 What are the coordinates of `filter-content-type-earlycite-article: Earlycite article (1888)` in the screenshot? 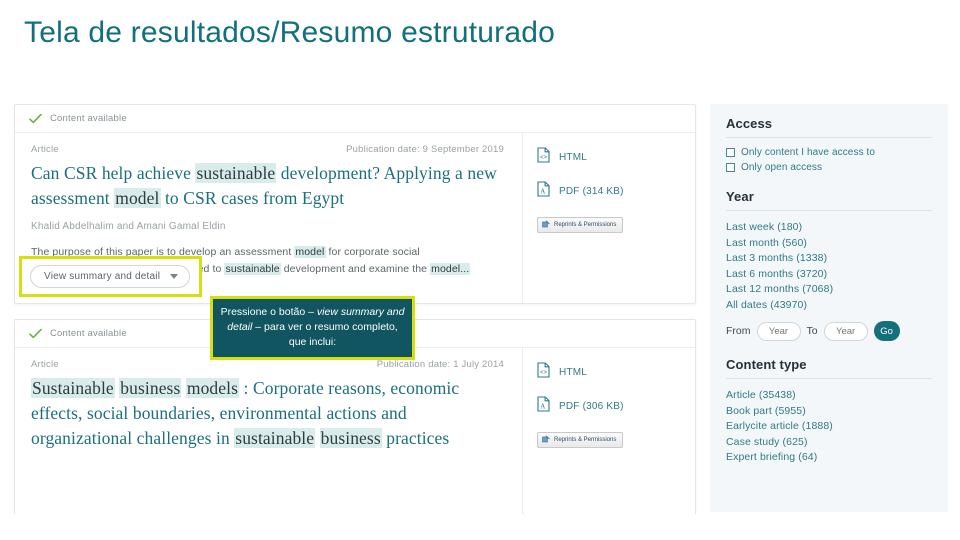 It's located at (829, 427).